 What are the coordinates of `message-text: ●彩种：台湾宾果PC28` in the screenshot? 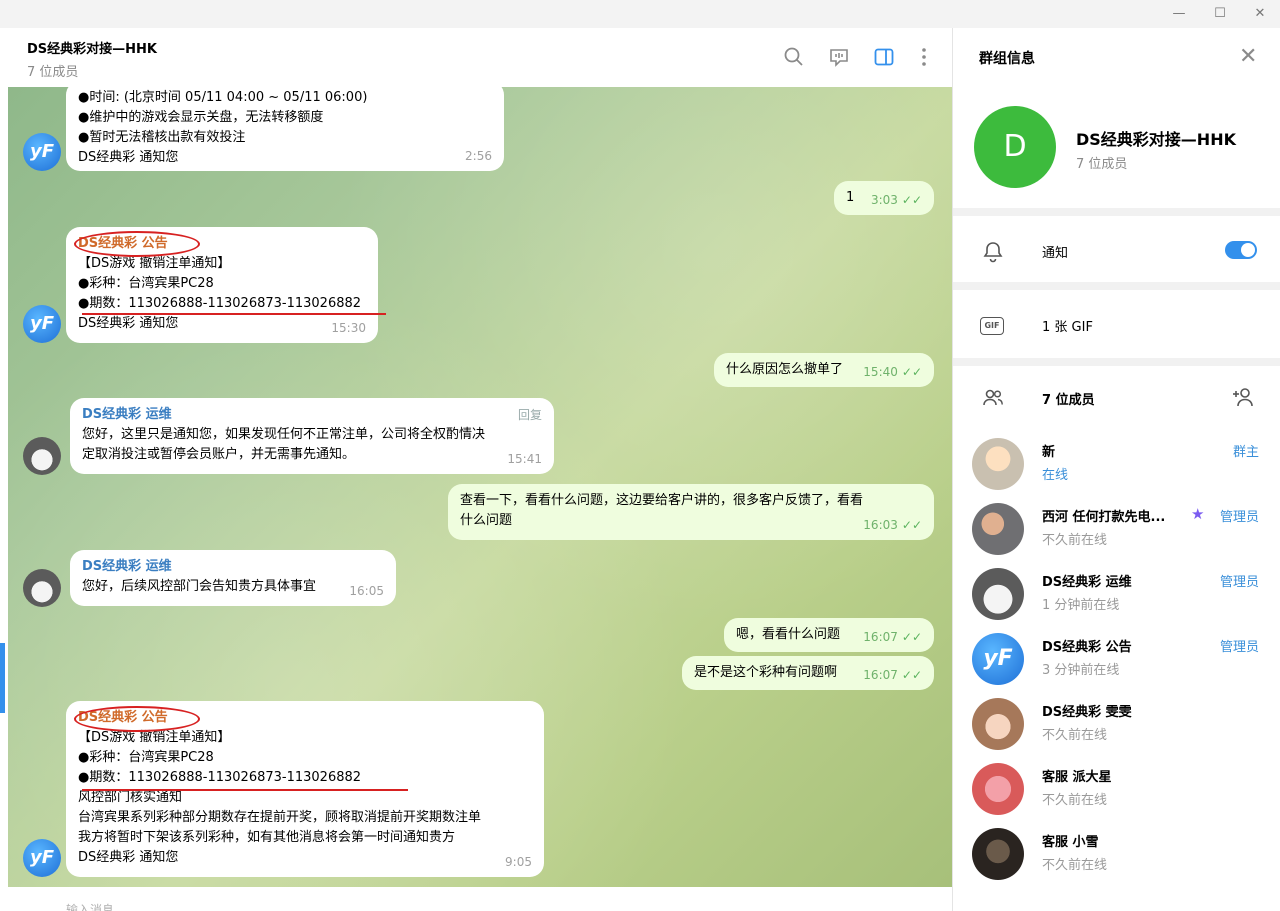 It's located at (146, 283).